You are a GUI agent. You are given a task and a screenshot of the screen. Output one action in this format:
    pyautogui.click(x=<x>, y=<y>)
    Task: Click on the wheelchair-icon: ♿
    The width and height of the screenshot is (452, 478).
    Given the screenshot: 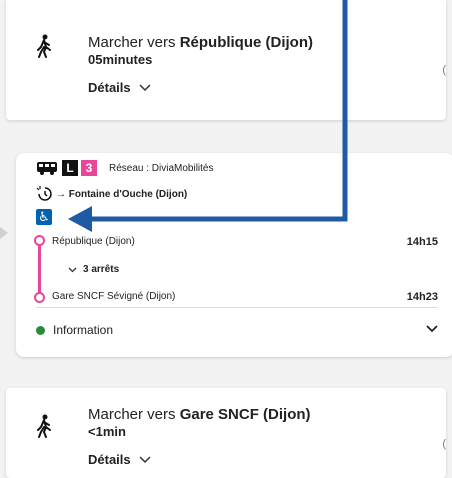 What is the action you would take?
    pyautogui.click(x=44, y=217)
    